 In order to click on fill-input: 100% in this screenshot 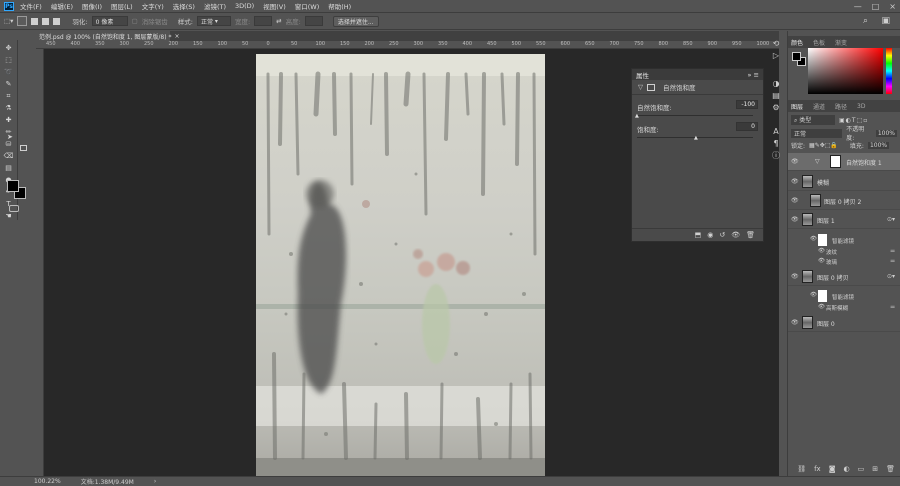, I will do `click(878, 145)`.